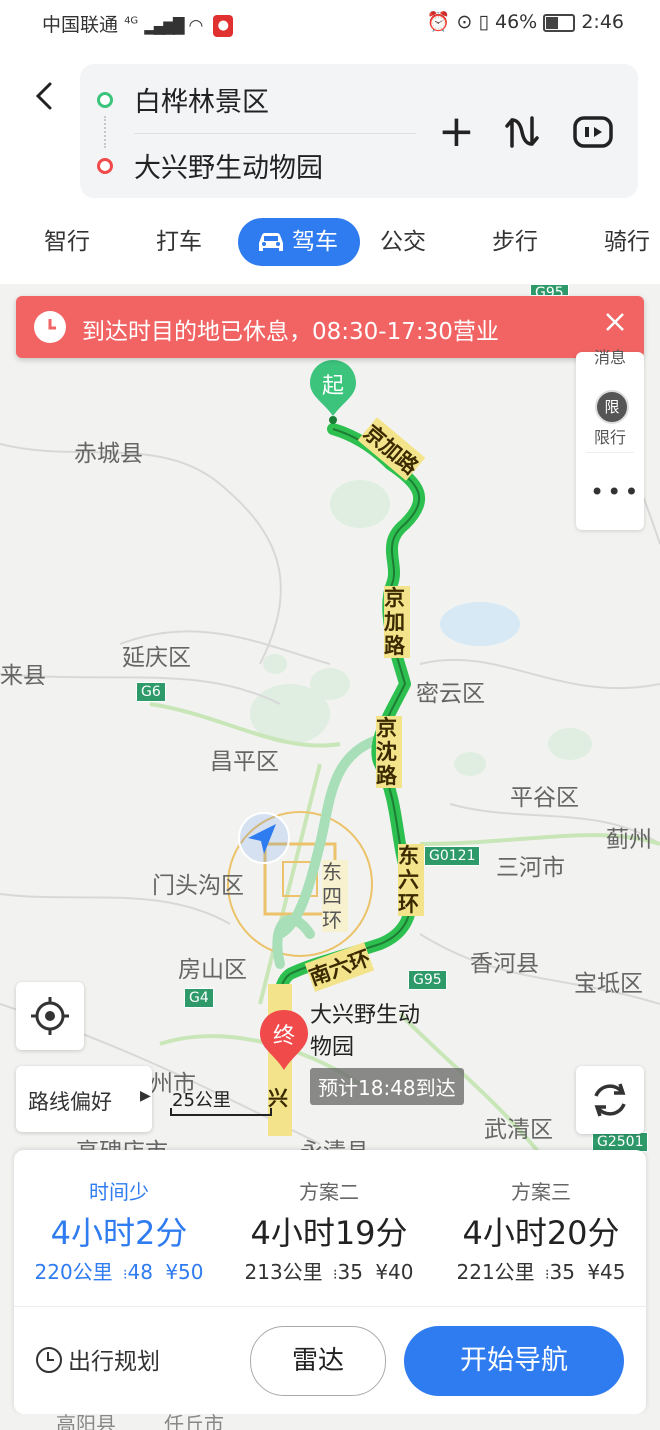  I want to click on tab-drive: 驾车, so click(299, 242).